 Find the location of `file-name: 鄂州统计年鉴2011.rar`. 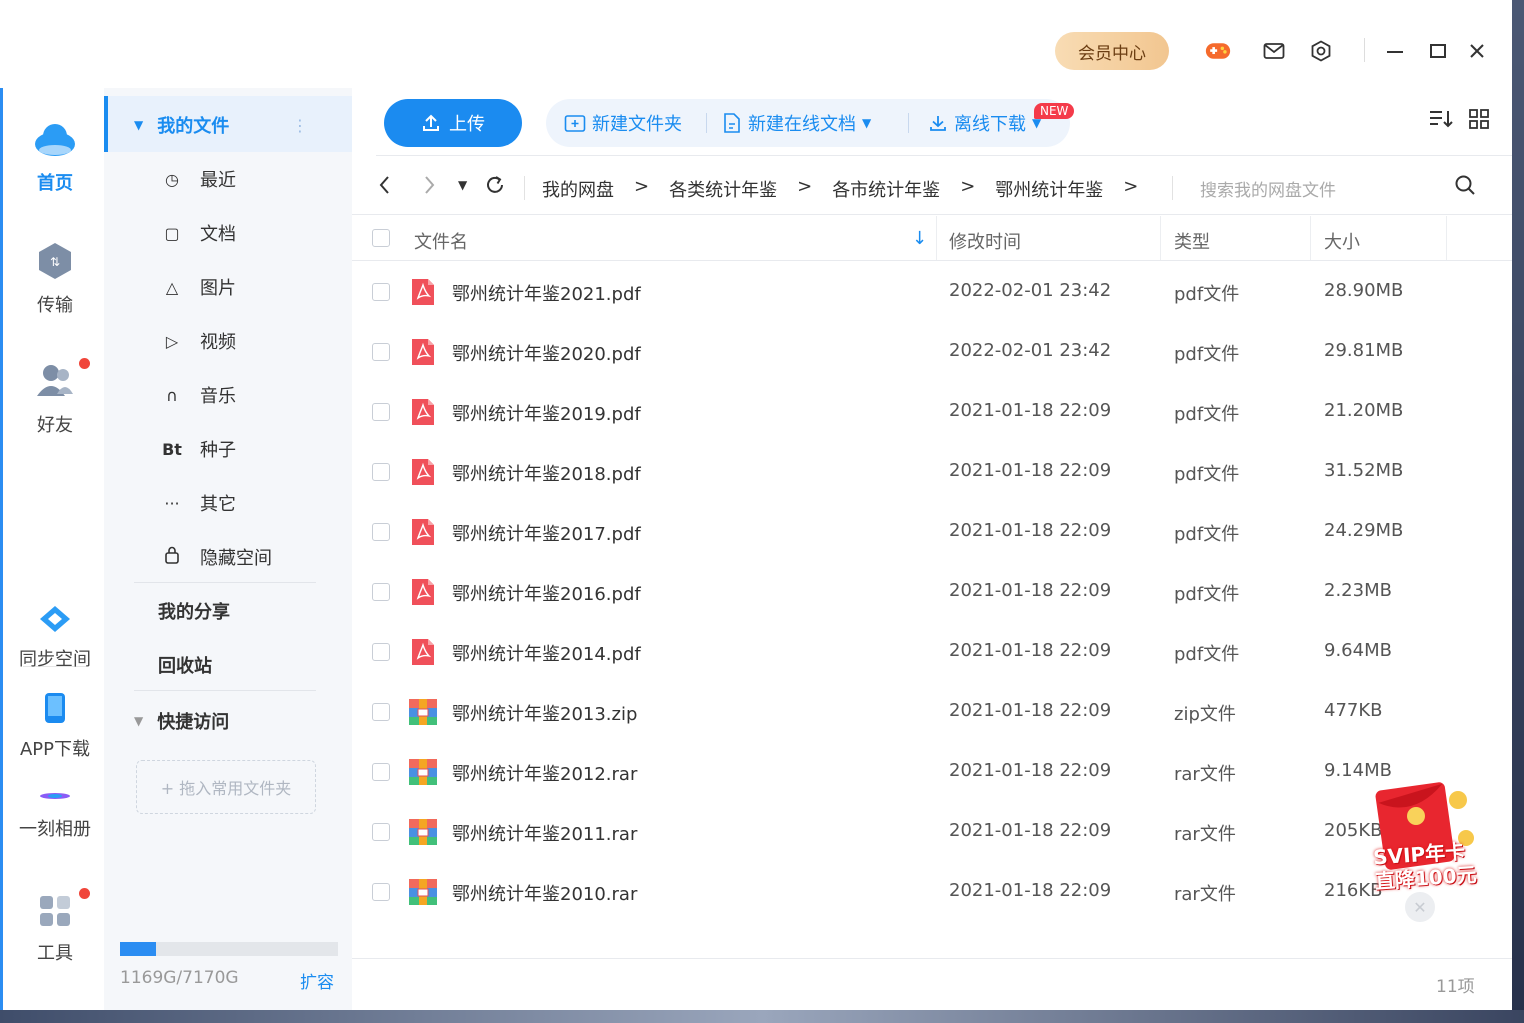

file-name: 鄂州统计年鉴2011.rar is located at coordinates (545, 834).